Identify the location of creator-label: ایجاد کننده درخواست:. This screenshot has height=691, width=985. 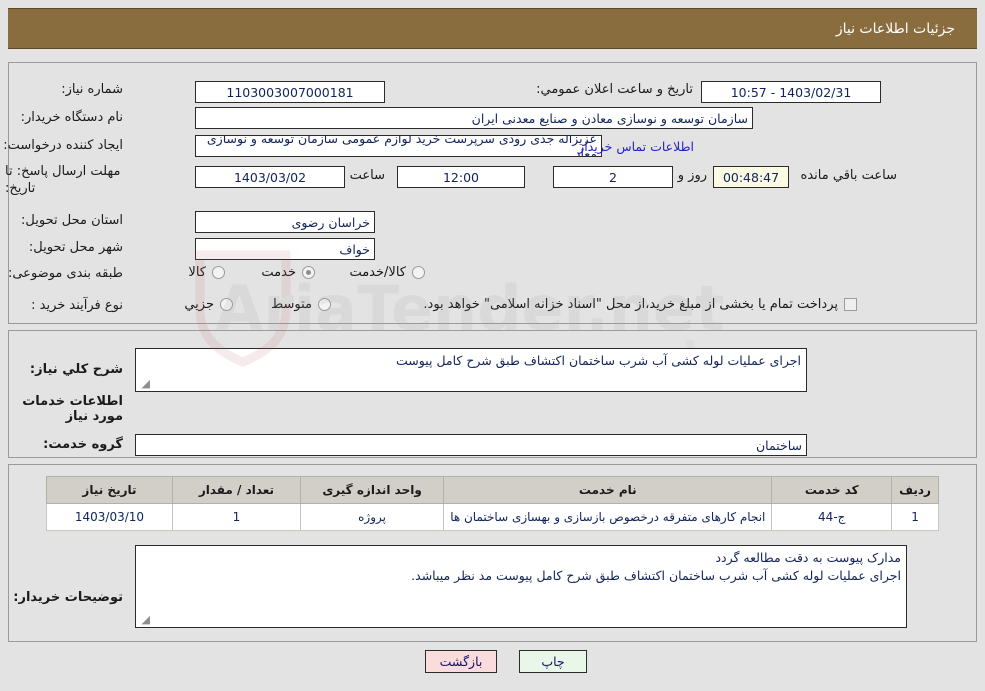
(63, 145).